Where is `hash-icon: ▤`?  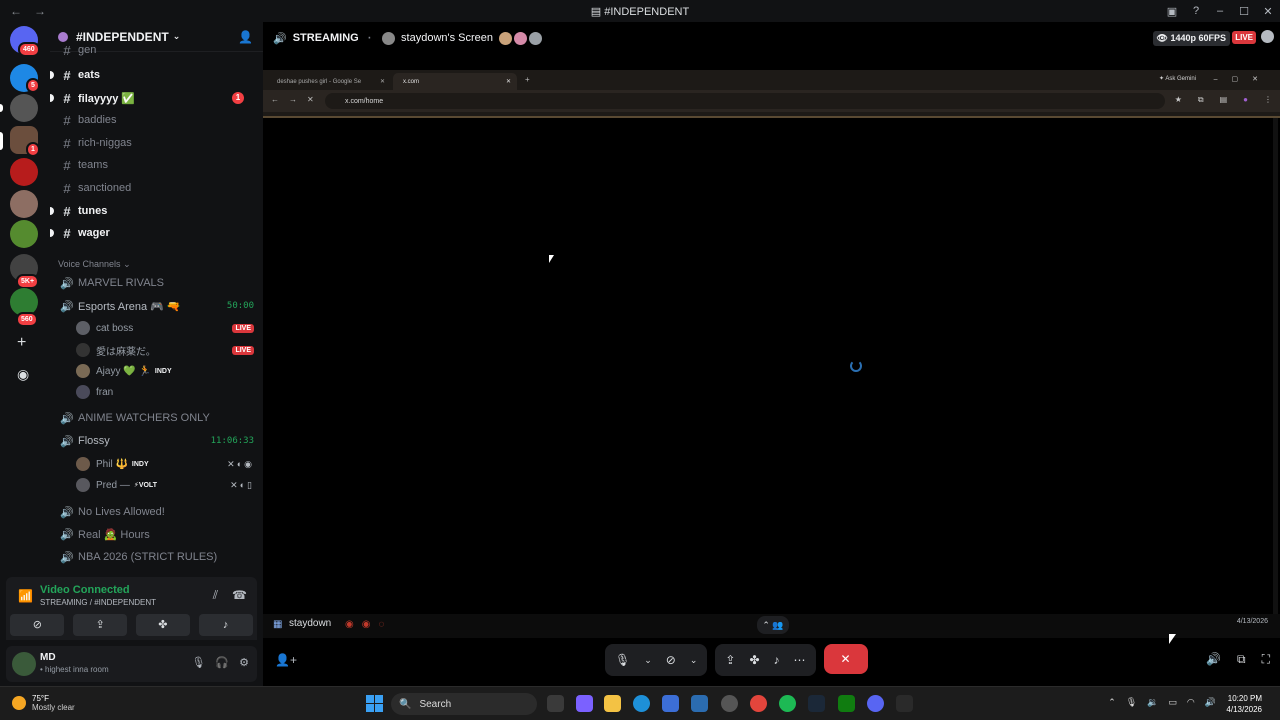 hash-icon: ▤ is located at coordinates (597, 11).